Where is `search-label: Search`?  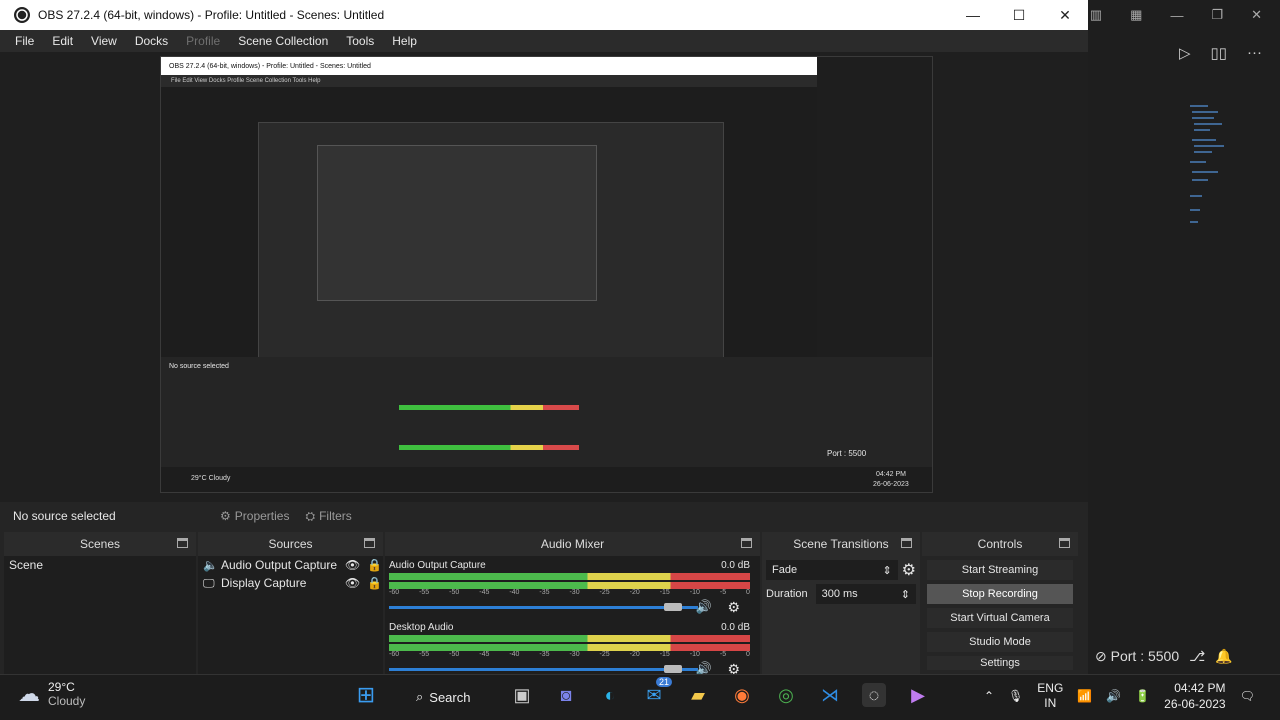 search-label: Search is located at coordinates (450, 697).